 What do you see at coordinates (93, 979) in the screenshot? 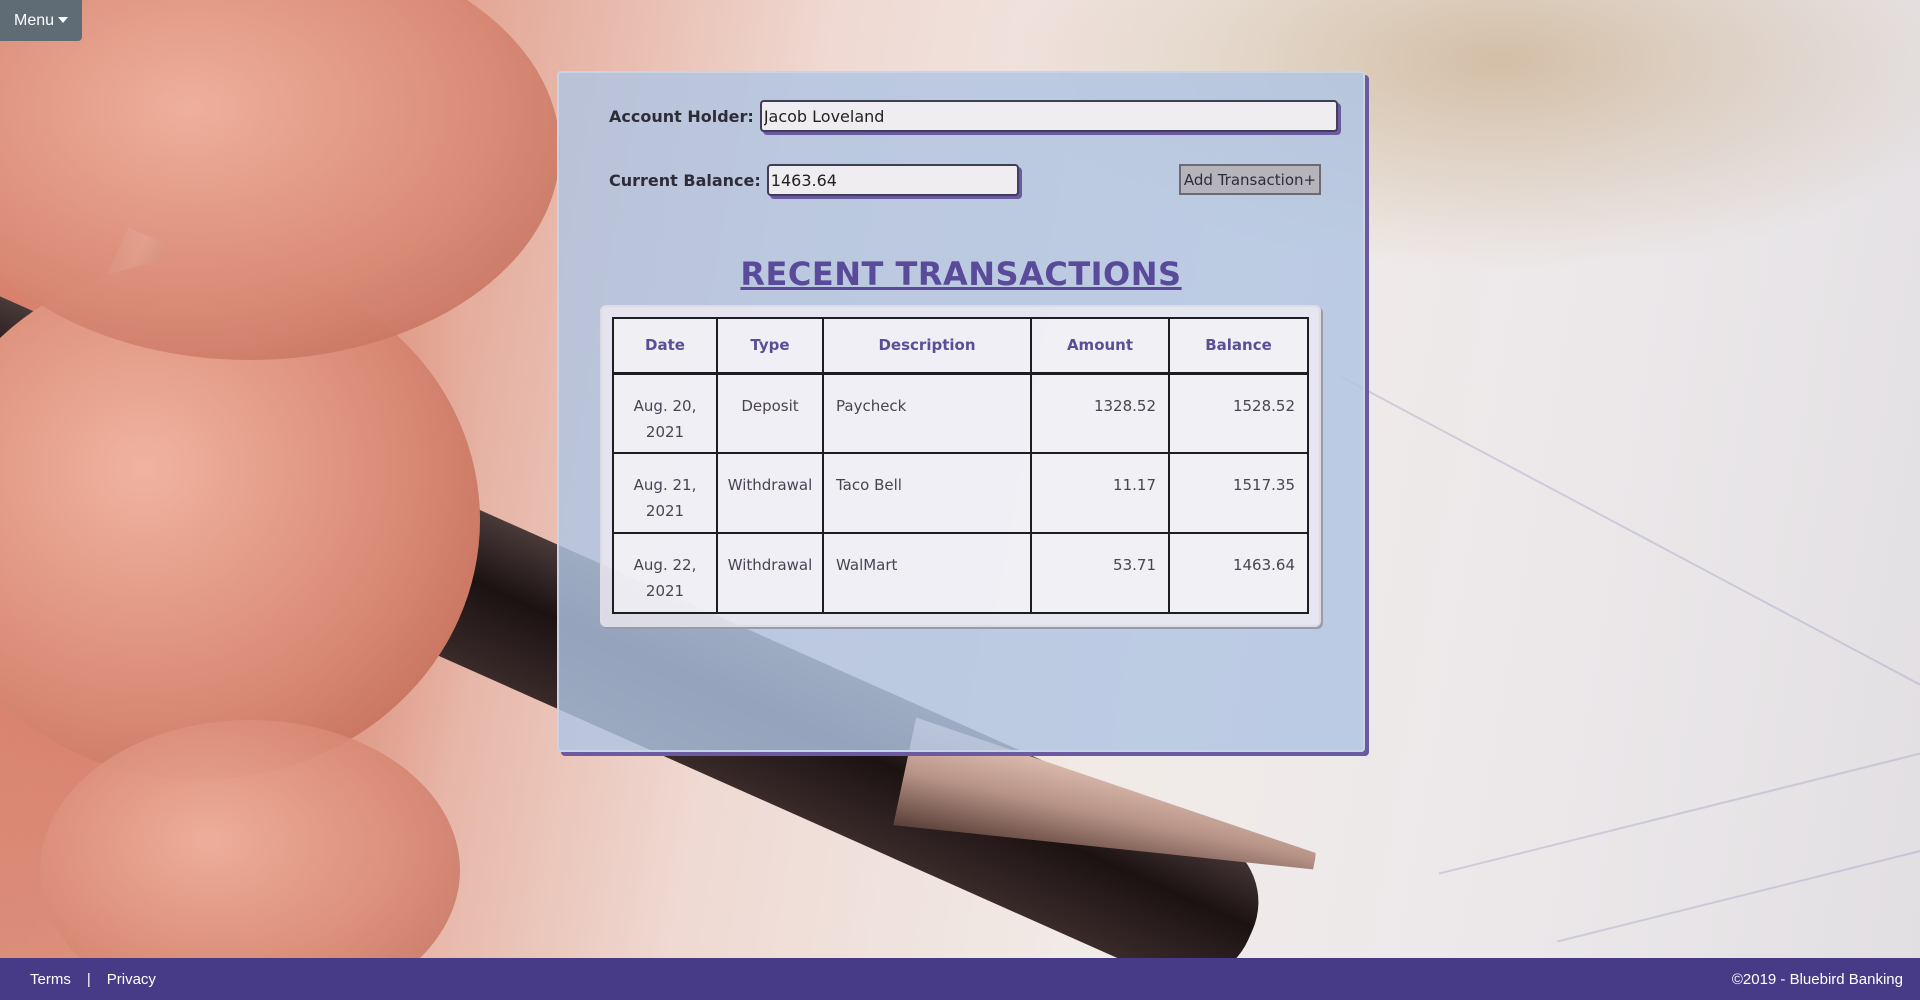
I see `footer-links: Terms | Privacy` at bounding box center [93, 979].